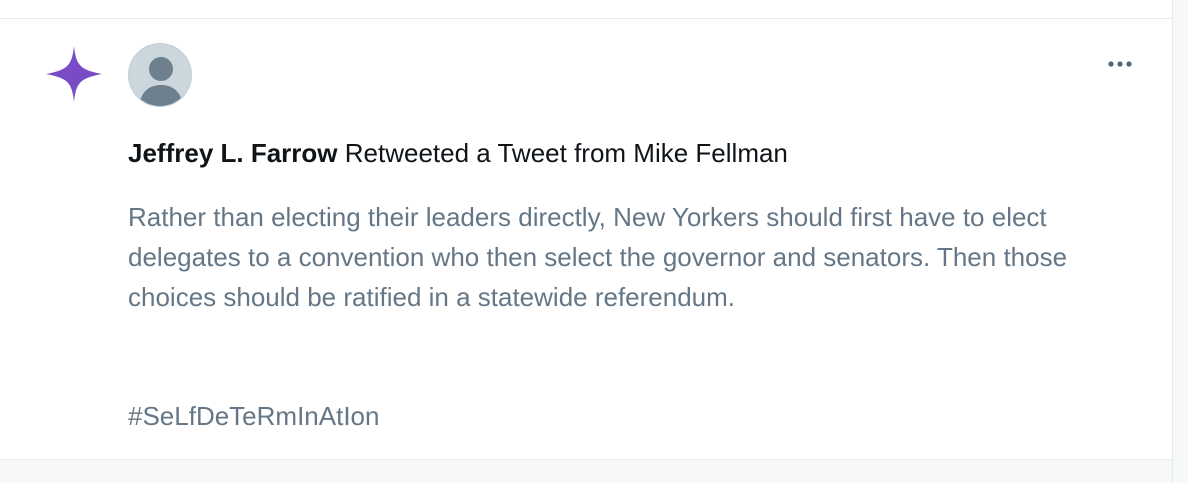 Image resolution: width=1188 pixels, height=483 pixels. What do you see at coordinates (586, 9) in the screenshot?
I see `previous-notification-card` at bounding box center [586, 9].